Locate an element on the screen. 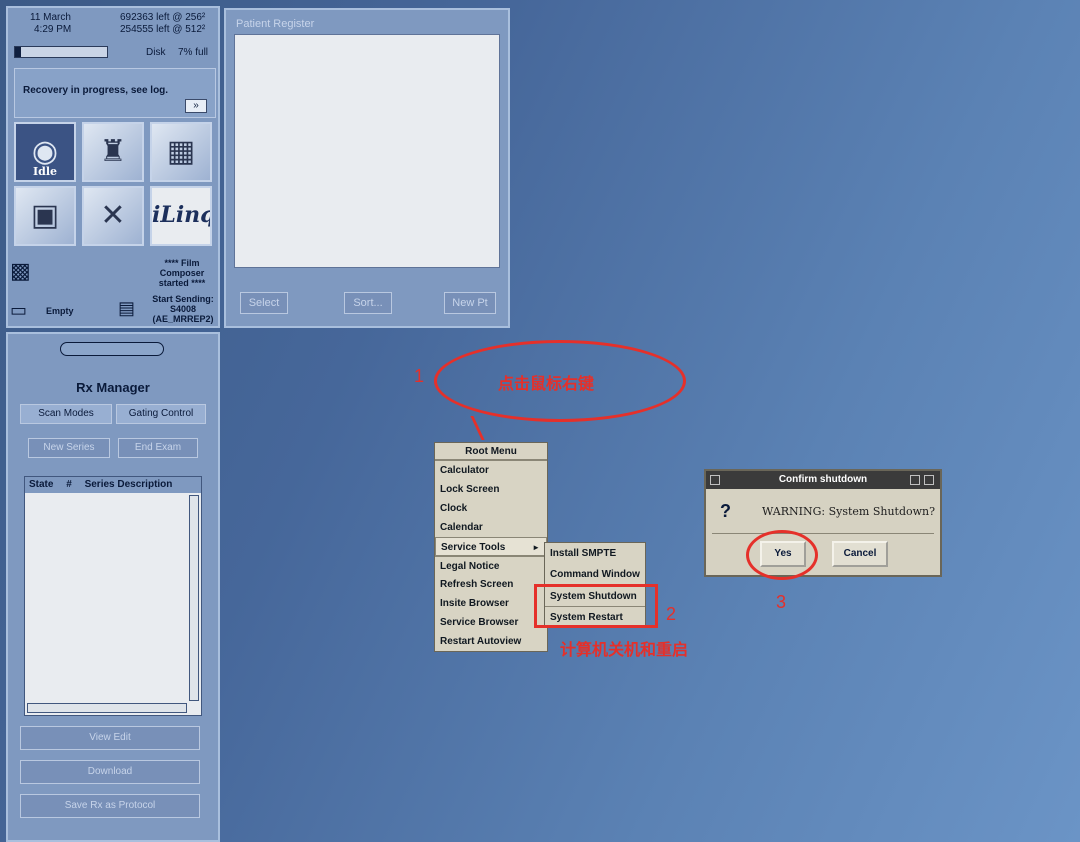 The height and width of the screenshot is (842, 1080). menu-item-legal-notice: Legal Notice is located at coordinates (491, 565).